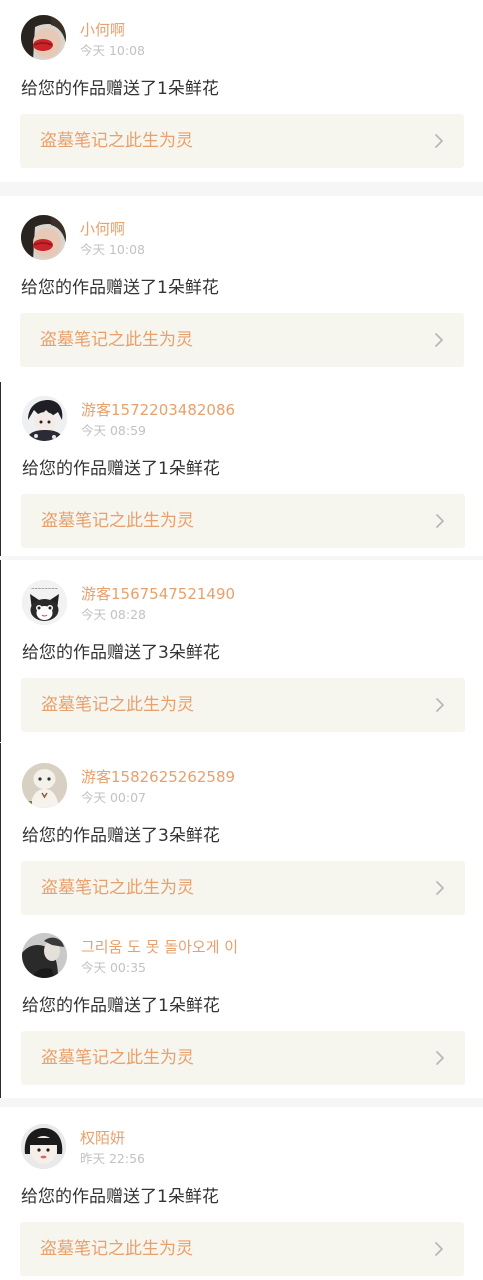 The image size is (483, 1280). I want to click on username: 权陌妍, so click(102, 1138).